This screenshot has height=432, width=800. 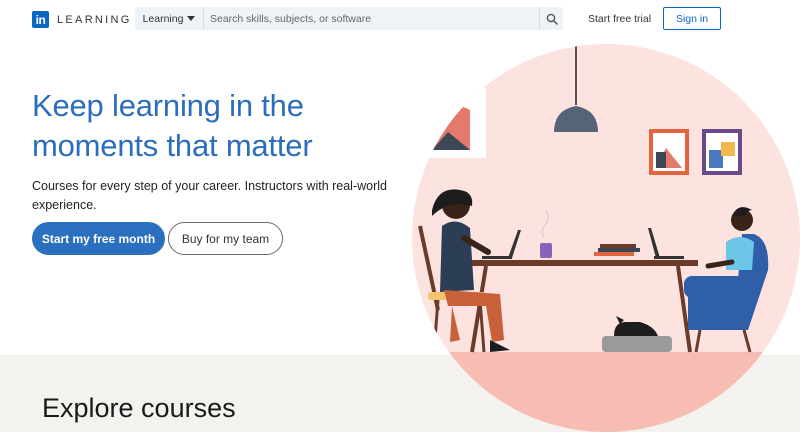 I want to click on start-free-month-button: Start my free month, so click(x=98, y=238).